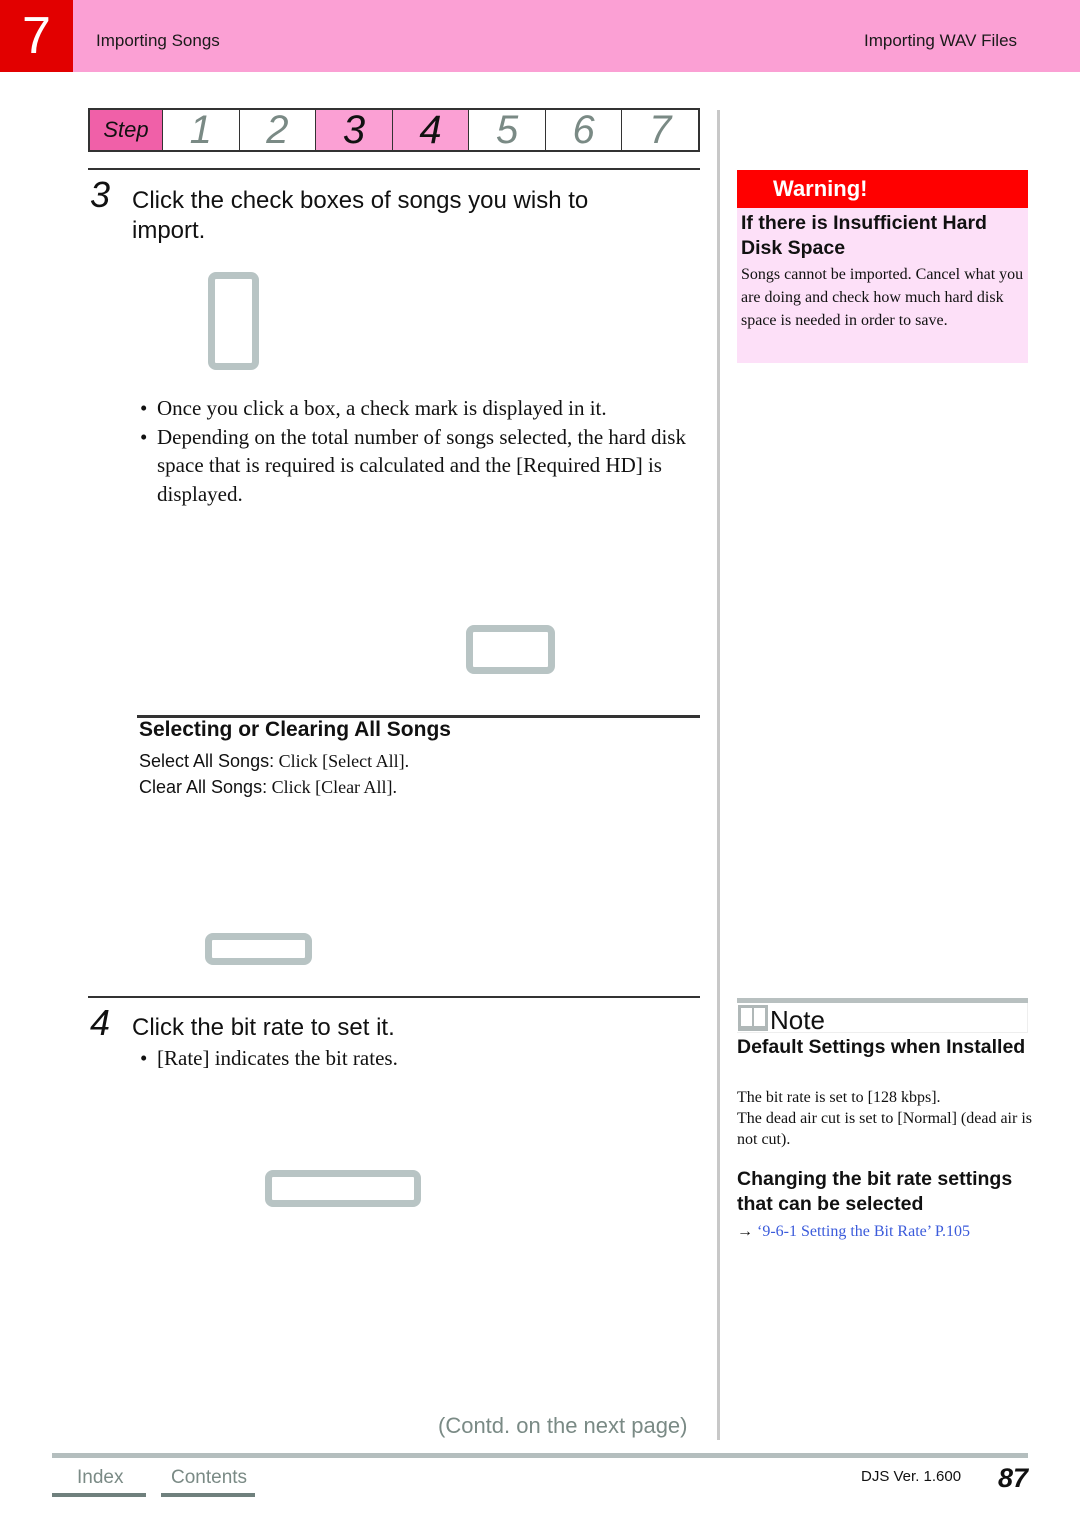 Image resolution: width=1080 pixels, height=1529 pixels. I want to click on select-clear-heading: Selecting or Clearing All Songs, so click(295, 729).